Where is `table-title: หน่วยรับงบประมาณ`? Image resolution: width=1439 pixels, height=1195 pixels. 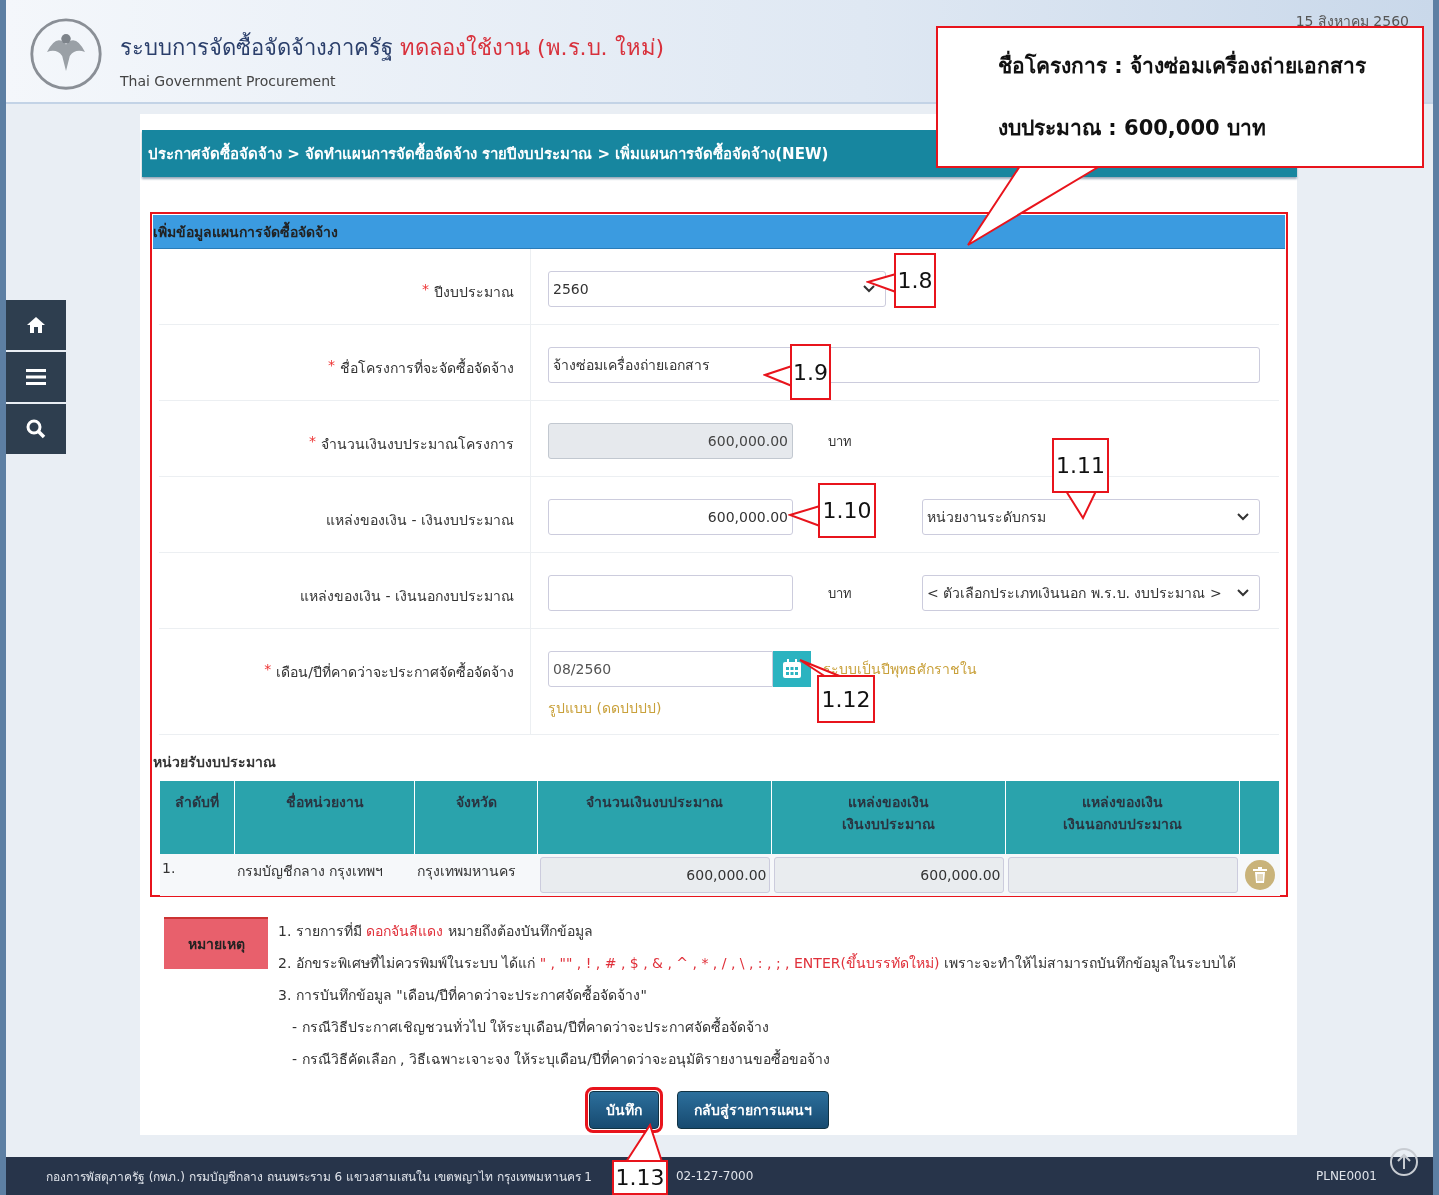
table-title: หน่วยรับงบประมาณ is located at coordinates (215, 762).